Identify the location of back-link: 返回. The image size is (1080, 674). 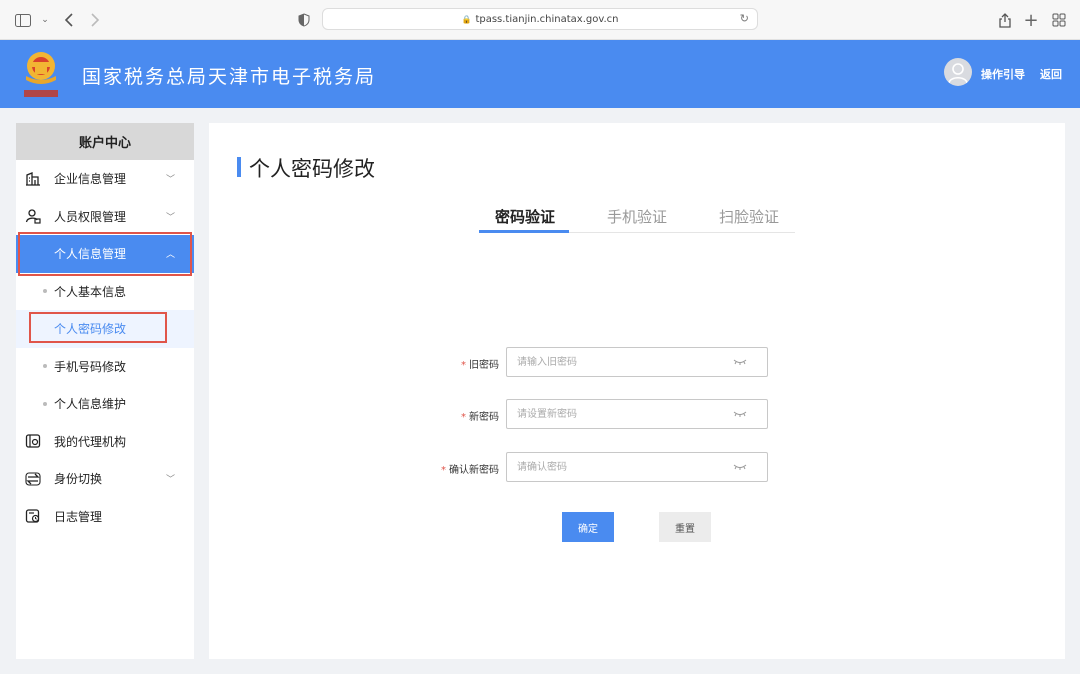
(1051, 74).